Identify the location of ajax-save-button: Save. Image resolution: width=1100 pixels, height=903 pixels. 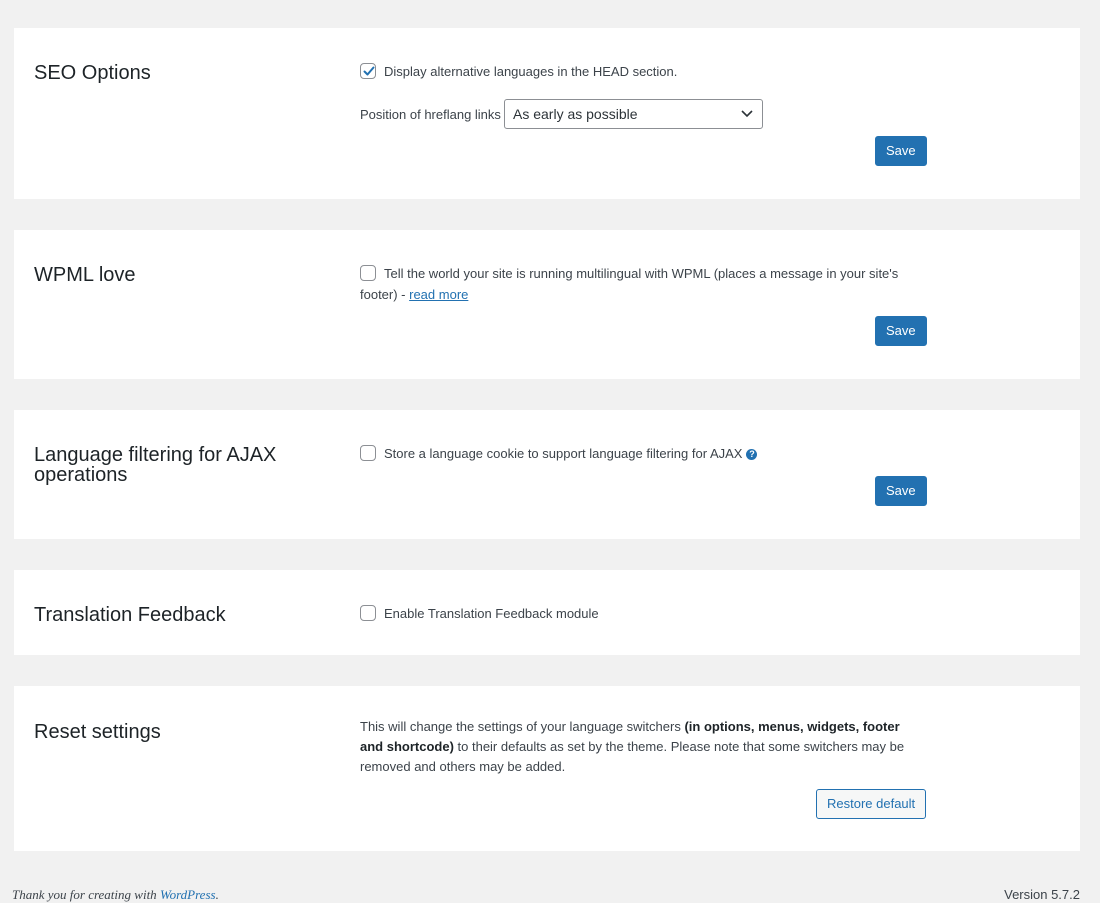
(901, 491).